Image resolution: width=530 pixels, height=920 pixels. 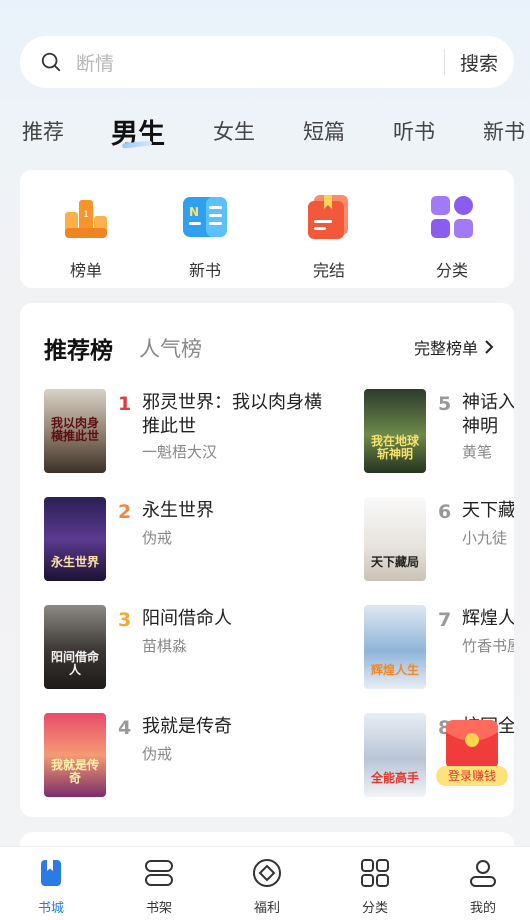 What do you see at coordinates (74, 562) in the screenshot?
I see `cover-text: 永生世界` at bounding box center [74, 562].